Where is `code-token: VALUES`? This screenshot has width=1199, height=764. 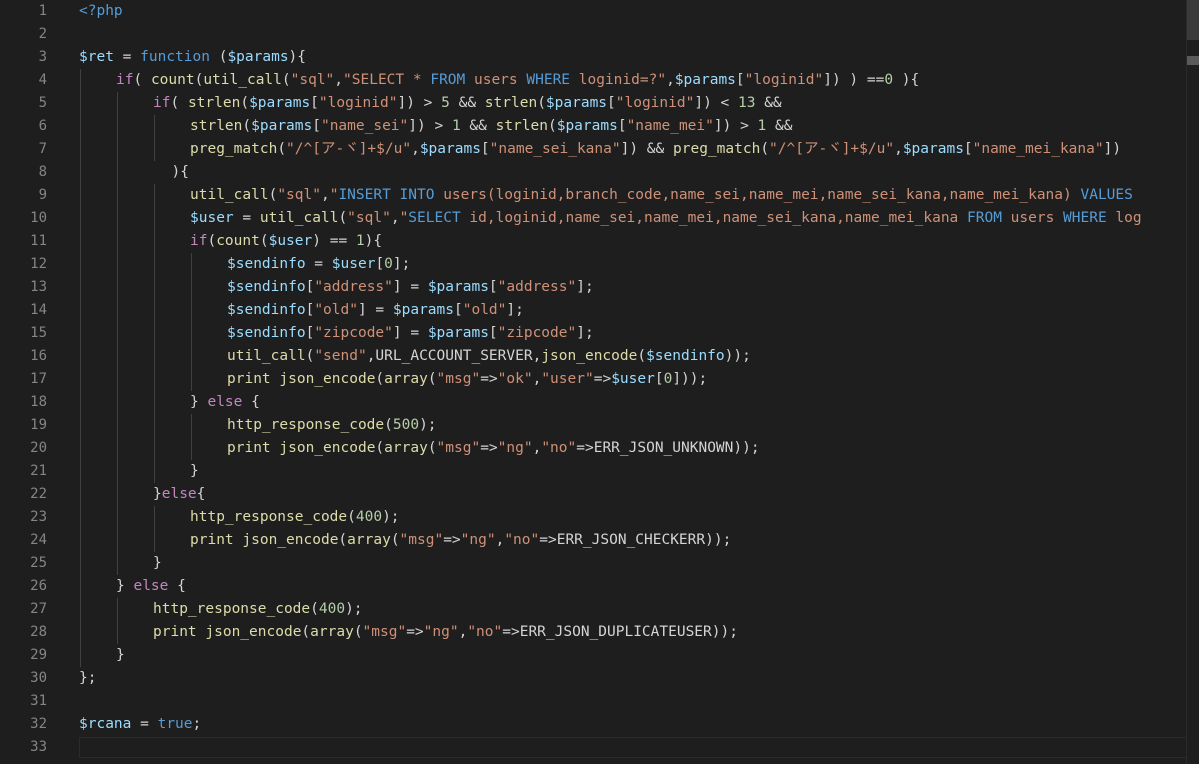 code-token: VALUES is located at coordinates (1106, 195).